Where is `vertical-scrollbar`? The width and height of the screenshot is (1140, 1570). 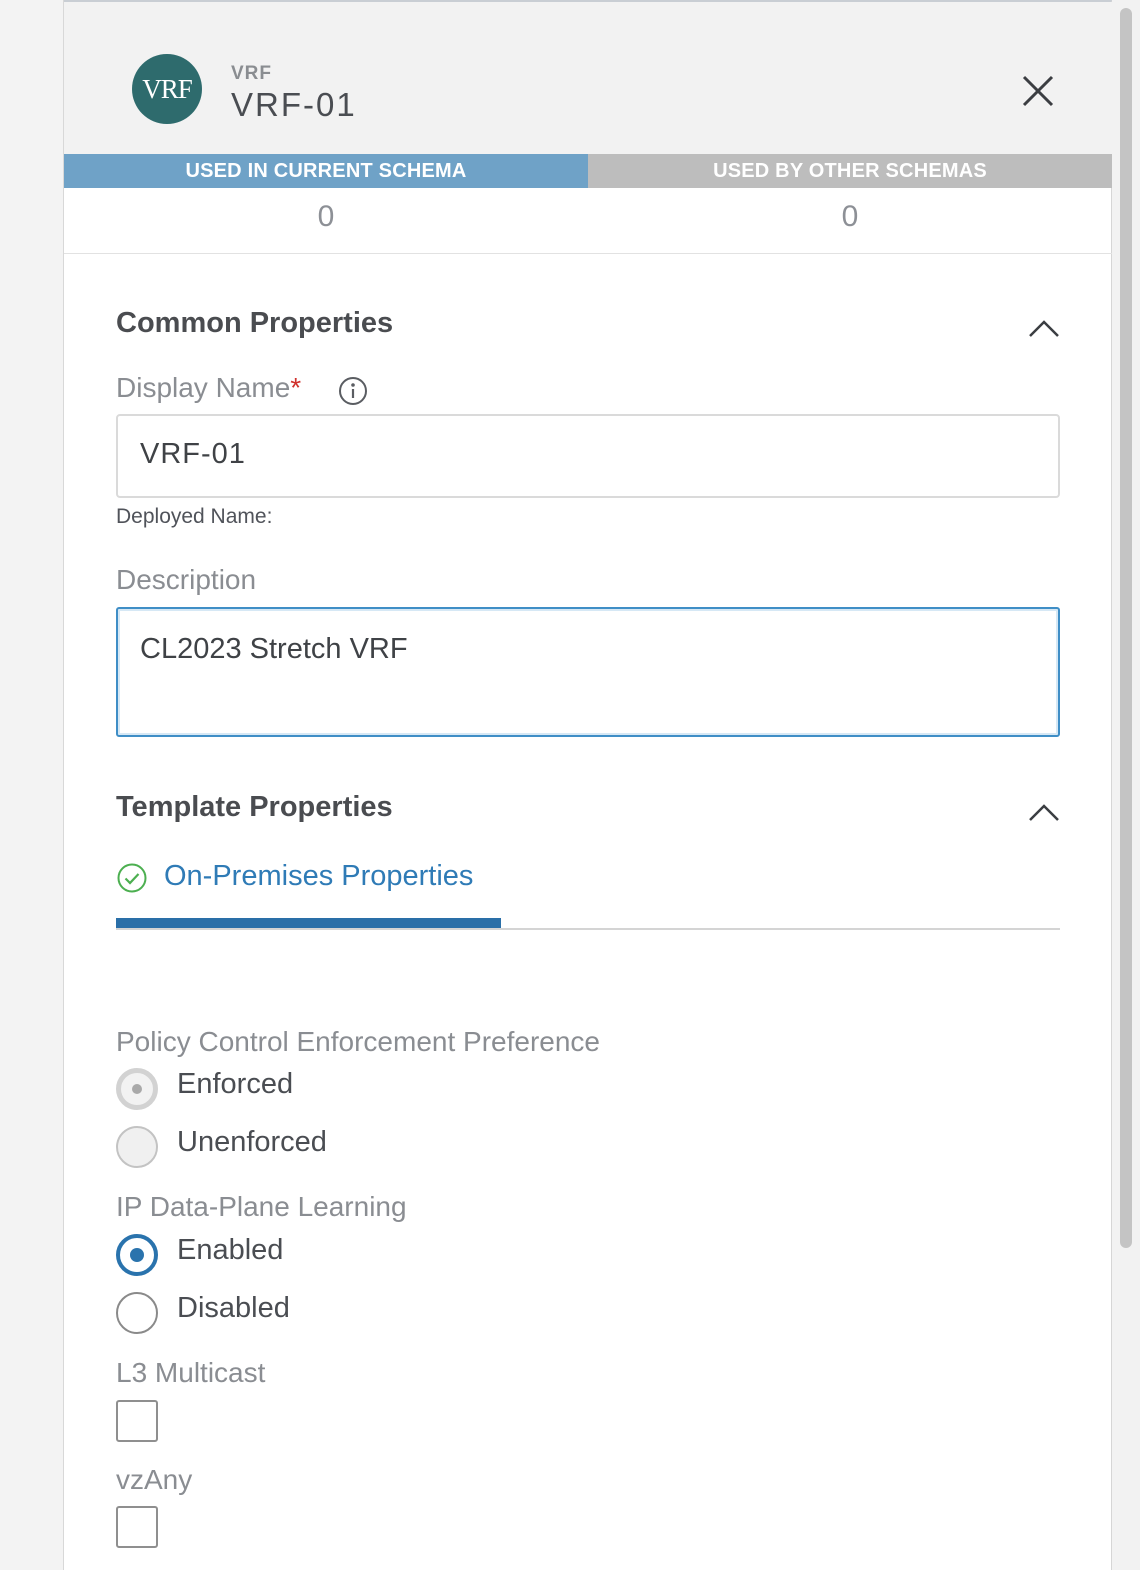
vertical-scrollbar is located at coordinates (1126, 630).